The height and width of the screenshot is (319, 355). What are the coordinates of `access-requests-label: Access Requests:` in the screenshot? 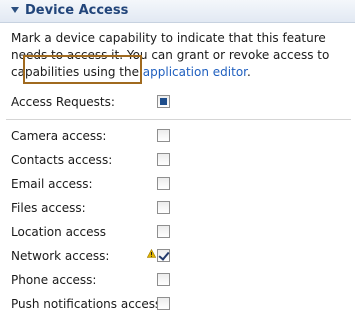 It's located at (63, 102).